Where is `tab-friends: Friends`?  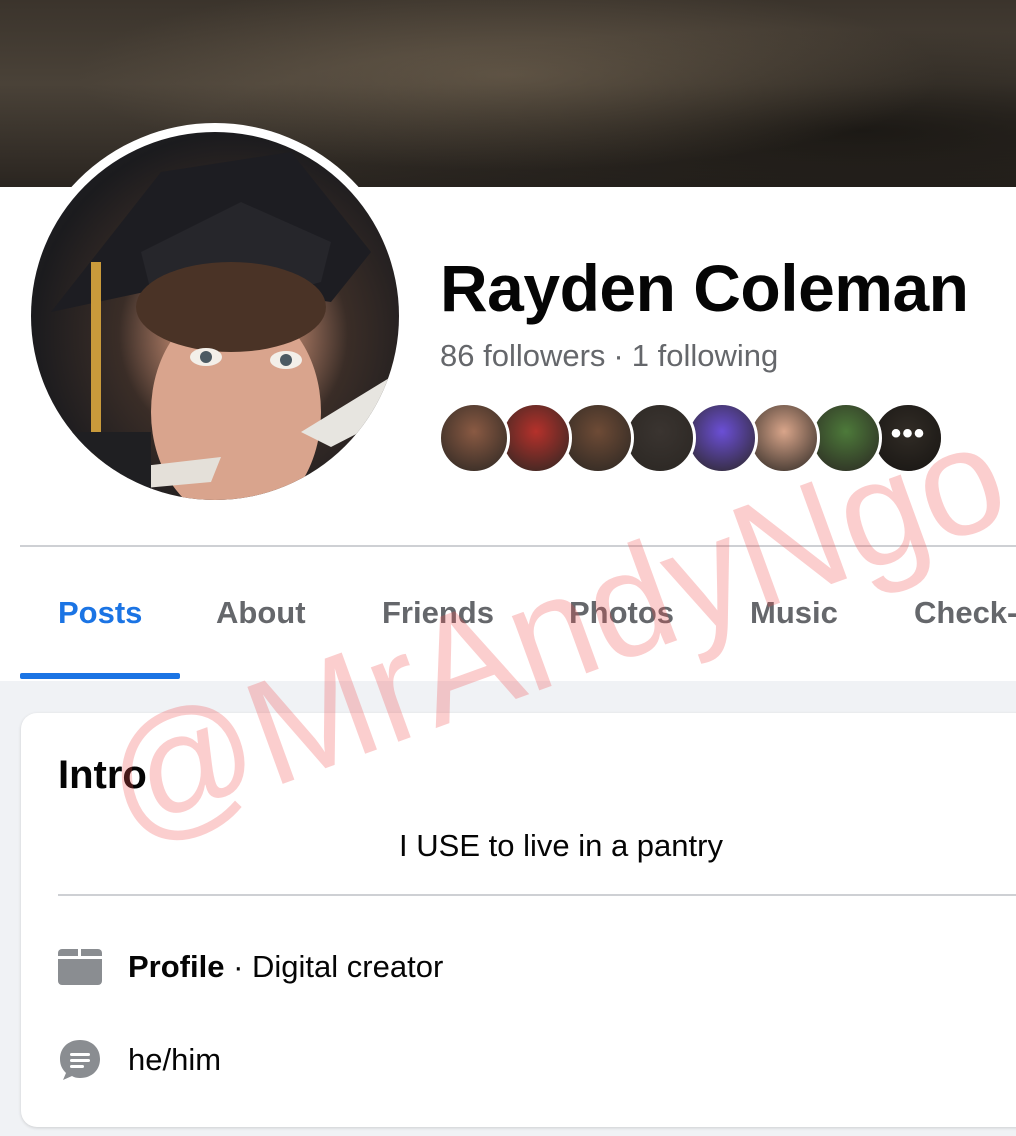 tab-friends: Friends is located at coordinates (438, 613).